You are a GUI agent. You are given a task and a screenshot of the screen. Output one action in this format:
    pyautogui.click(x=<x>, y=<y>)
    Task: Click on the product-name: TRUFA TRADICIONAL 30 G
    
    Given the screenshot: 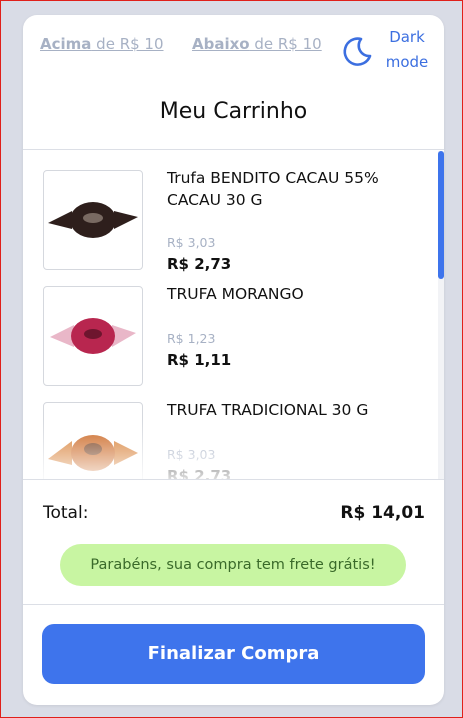 What is the action you would take?
    pyautogui.click(x=268, y=410)
    